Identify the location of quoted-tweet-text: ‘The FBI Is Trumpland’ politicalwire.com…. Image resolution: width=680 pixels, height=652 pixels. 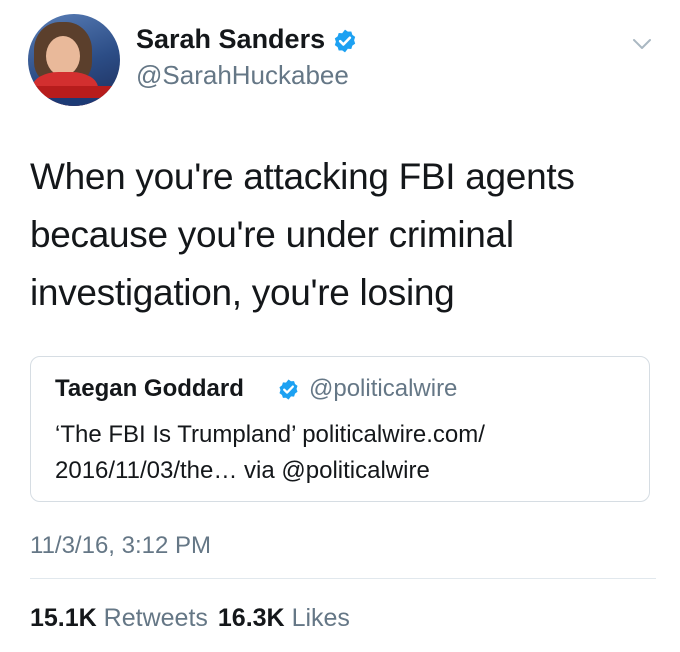
(270, 452).